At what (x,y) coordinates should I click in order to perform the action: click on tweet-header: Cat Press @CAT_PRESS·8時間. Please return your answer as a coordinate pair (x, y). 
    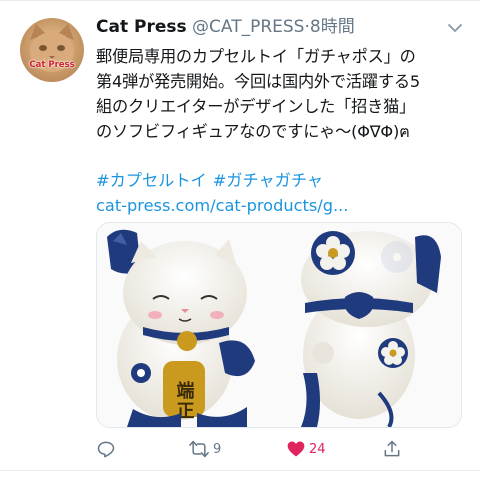
    Looking at the image, I should click on (276, 27).